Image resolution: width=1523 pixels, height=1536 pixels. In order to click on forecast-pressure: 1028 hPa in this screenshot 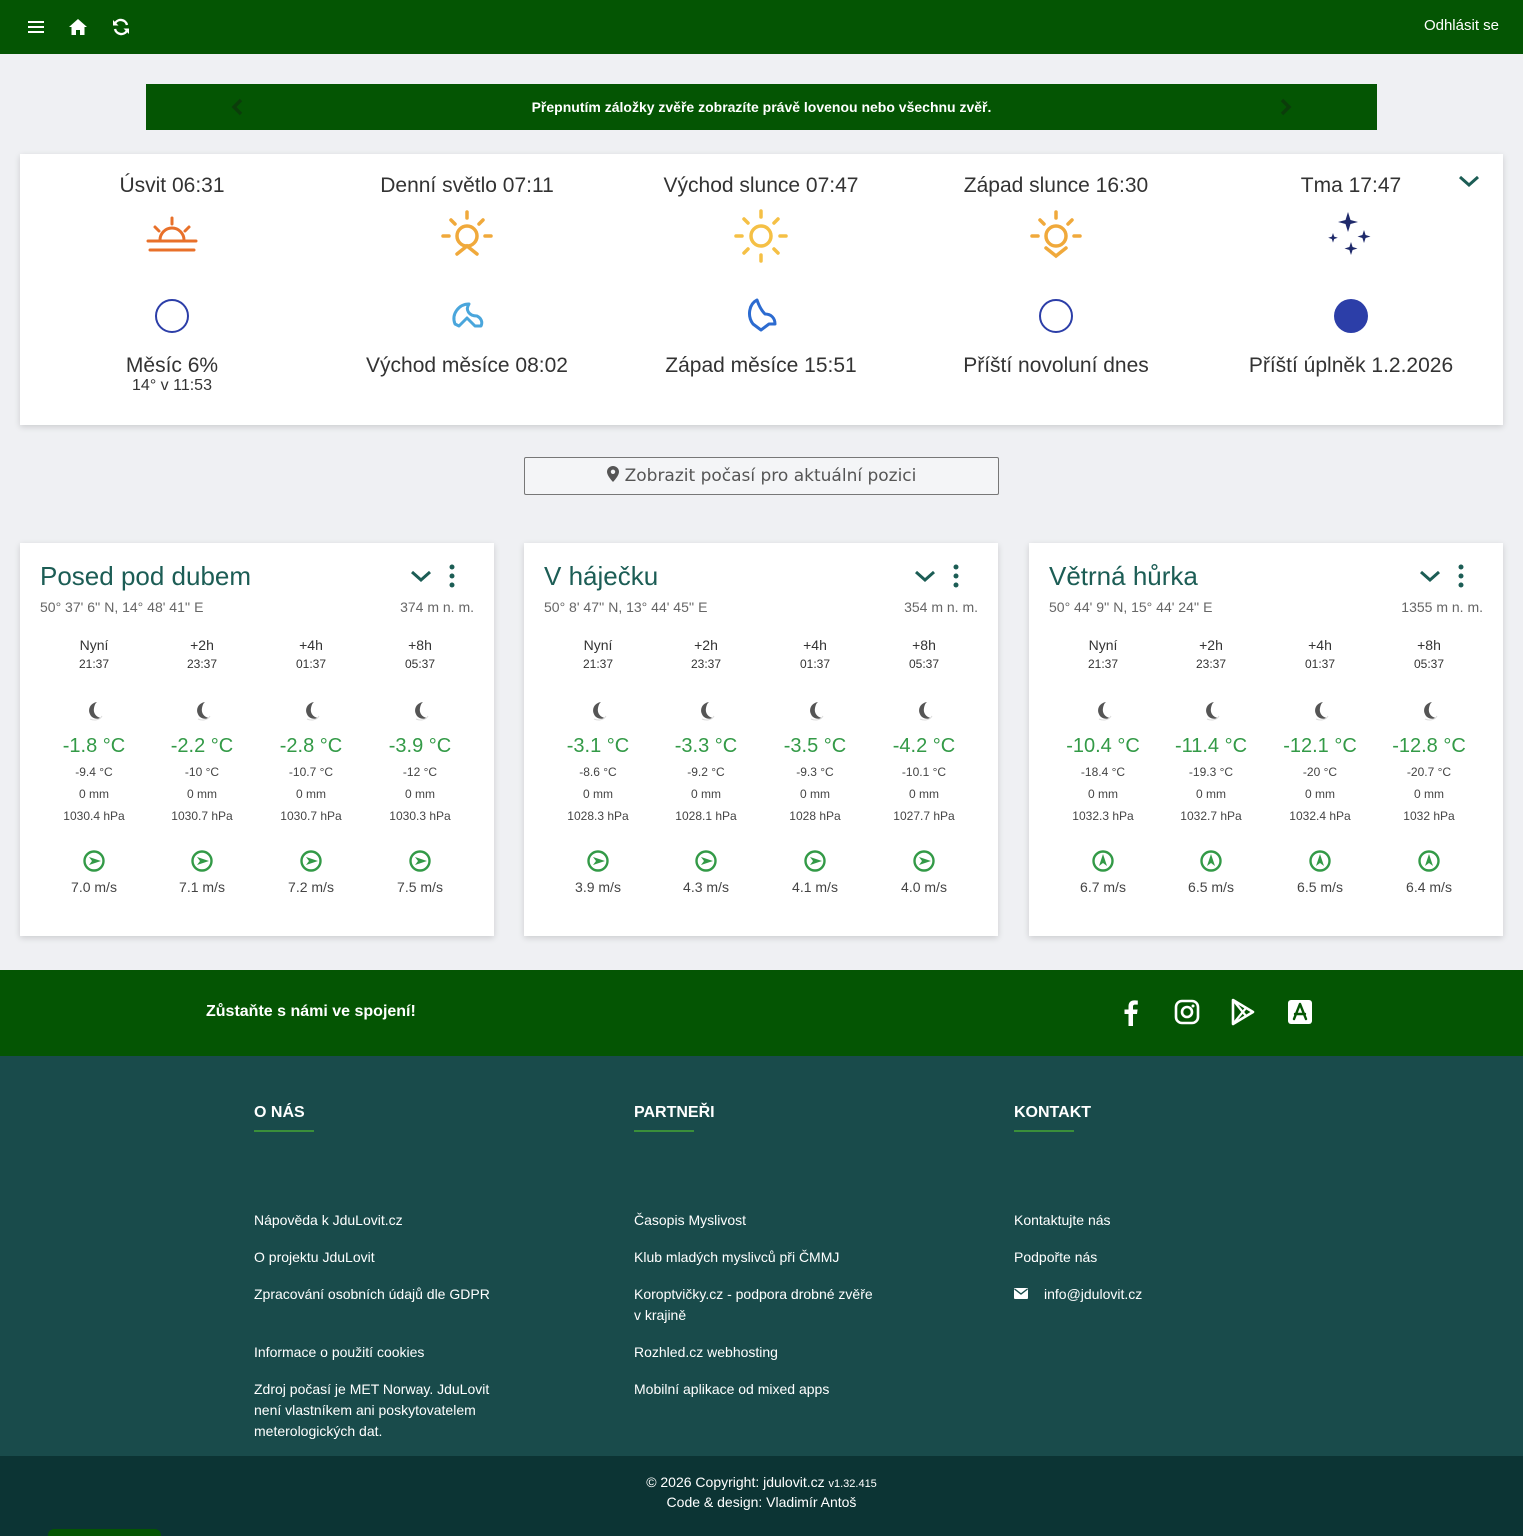, I will do `click(815, 816)`.